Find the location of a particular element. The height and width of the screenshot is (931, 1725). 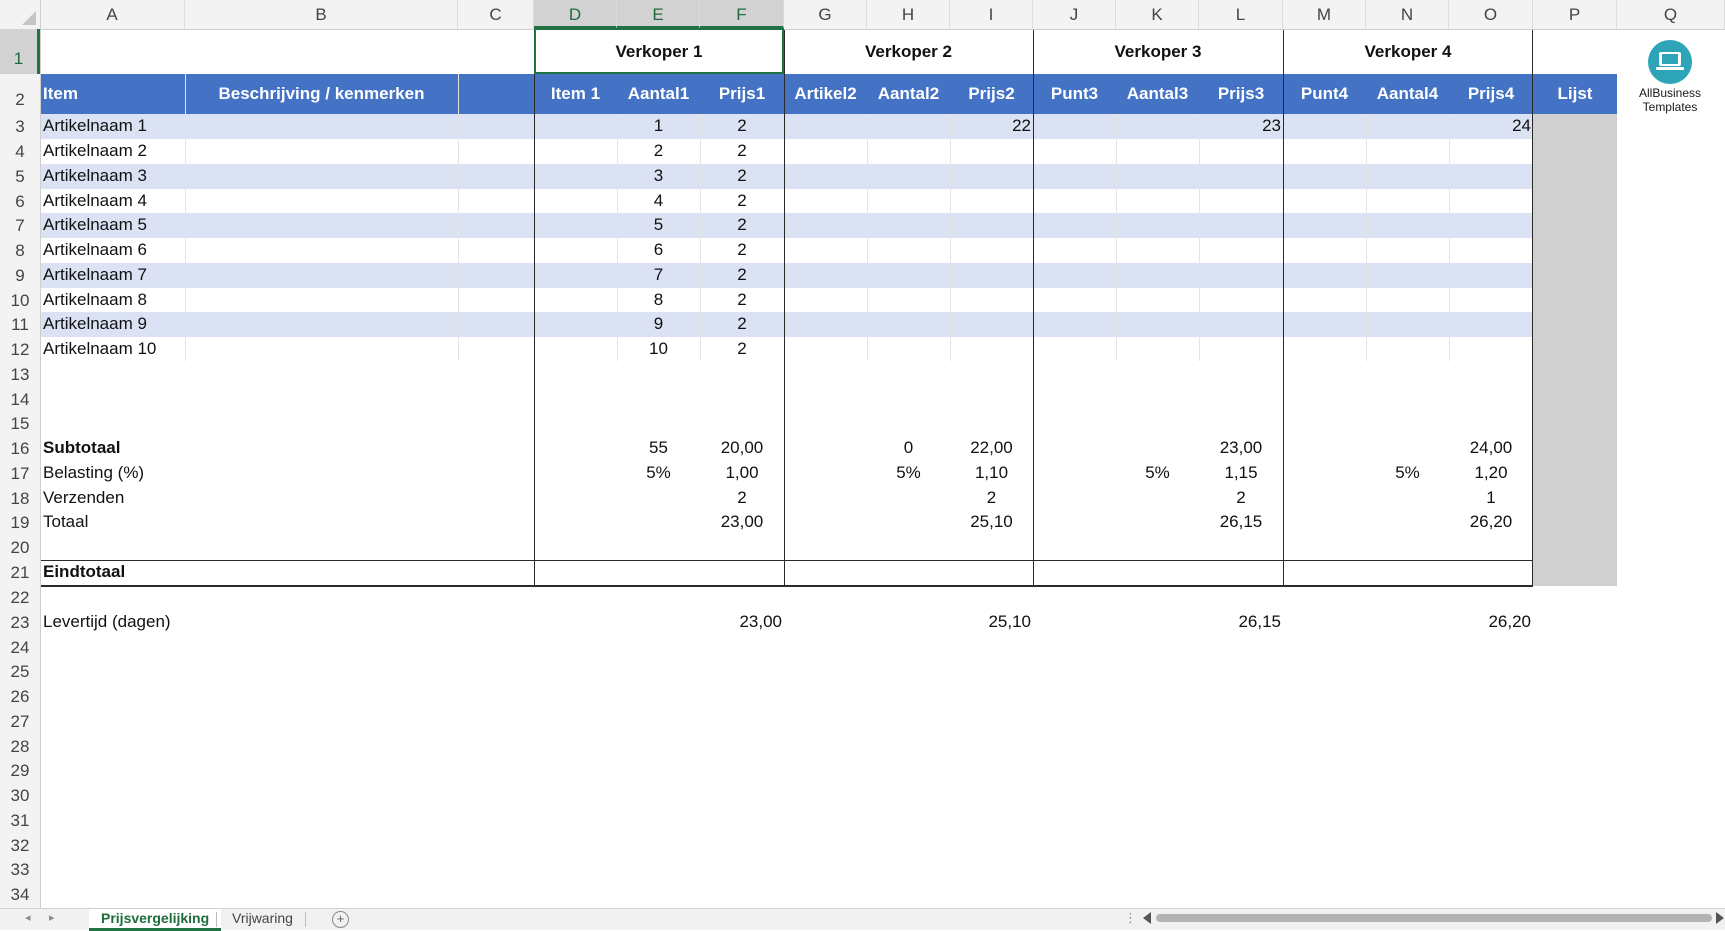

header-prijs3: Prijs3 is located at coordinates (1241, 94).